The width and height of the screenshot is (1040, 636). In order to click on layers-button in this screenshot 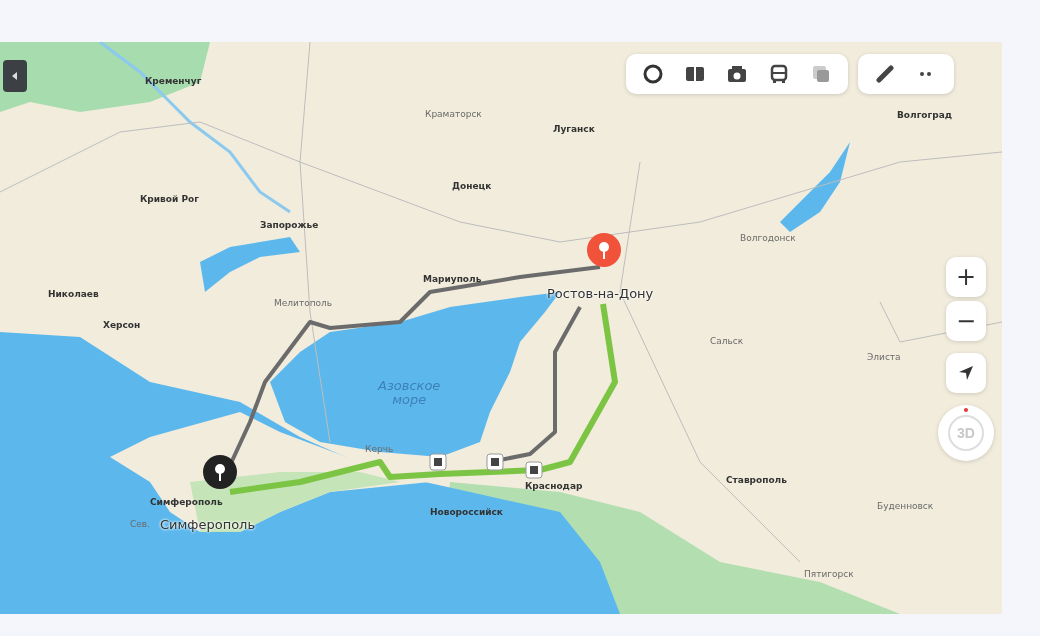, I will do `click(821, 74)`.